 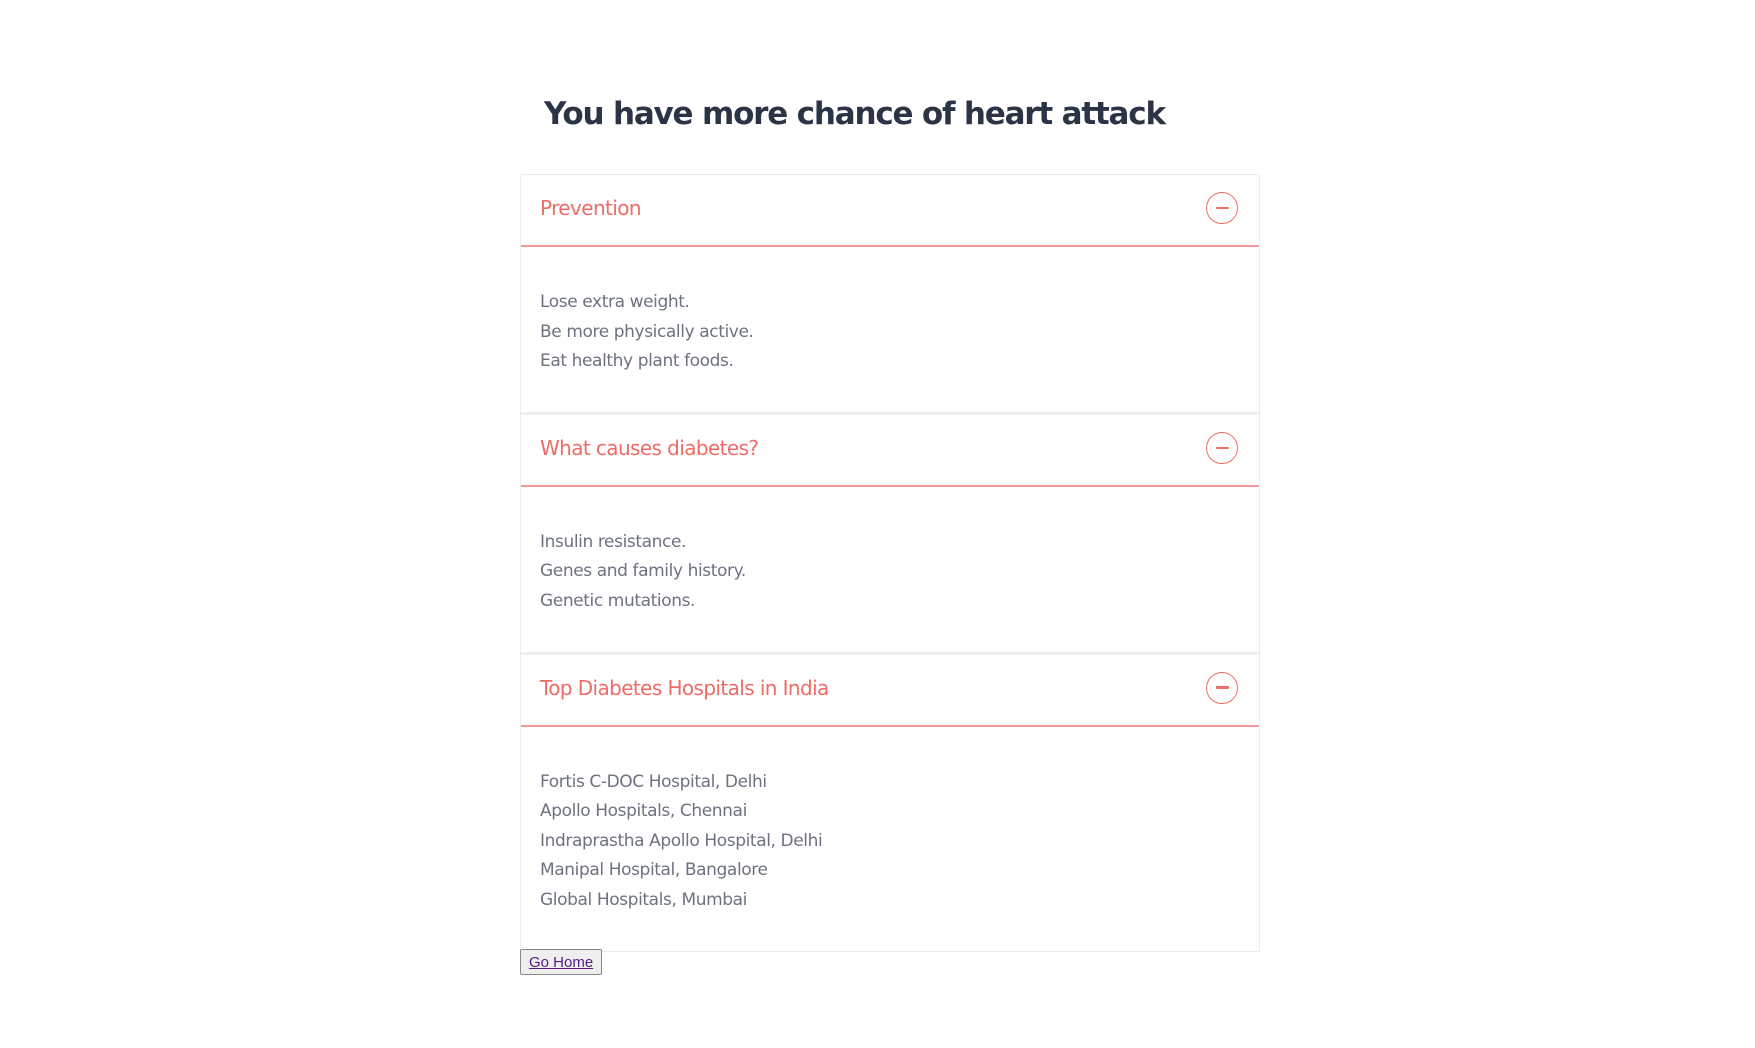 I want to click on accordion-title: What causes diabetes?, so click(x=649, y=447).